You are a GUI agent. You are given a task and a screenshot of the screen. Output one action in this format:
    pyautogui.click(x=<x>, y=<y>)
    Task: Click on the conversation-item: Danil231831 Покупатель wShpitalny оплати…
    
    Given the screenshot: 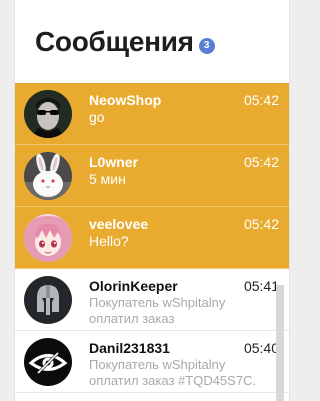 What is the action you would take?
    pyautogui.click(x=152, y=362)
    